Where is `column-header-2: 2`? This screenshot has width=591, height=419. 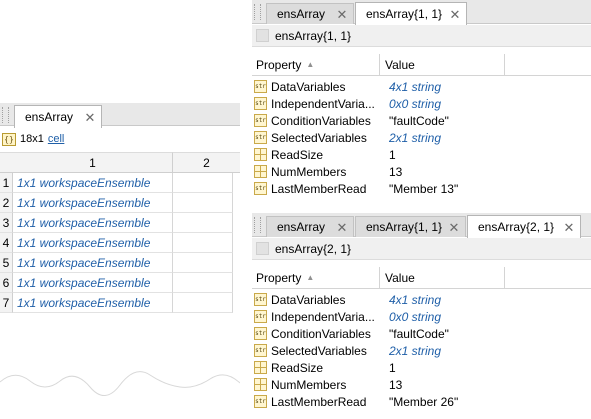
column-header-2: 2 is located at coordinates (206, 162).